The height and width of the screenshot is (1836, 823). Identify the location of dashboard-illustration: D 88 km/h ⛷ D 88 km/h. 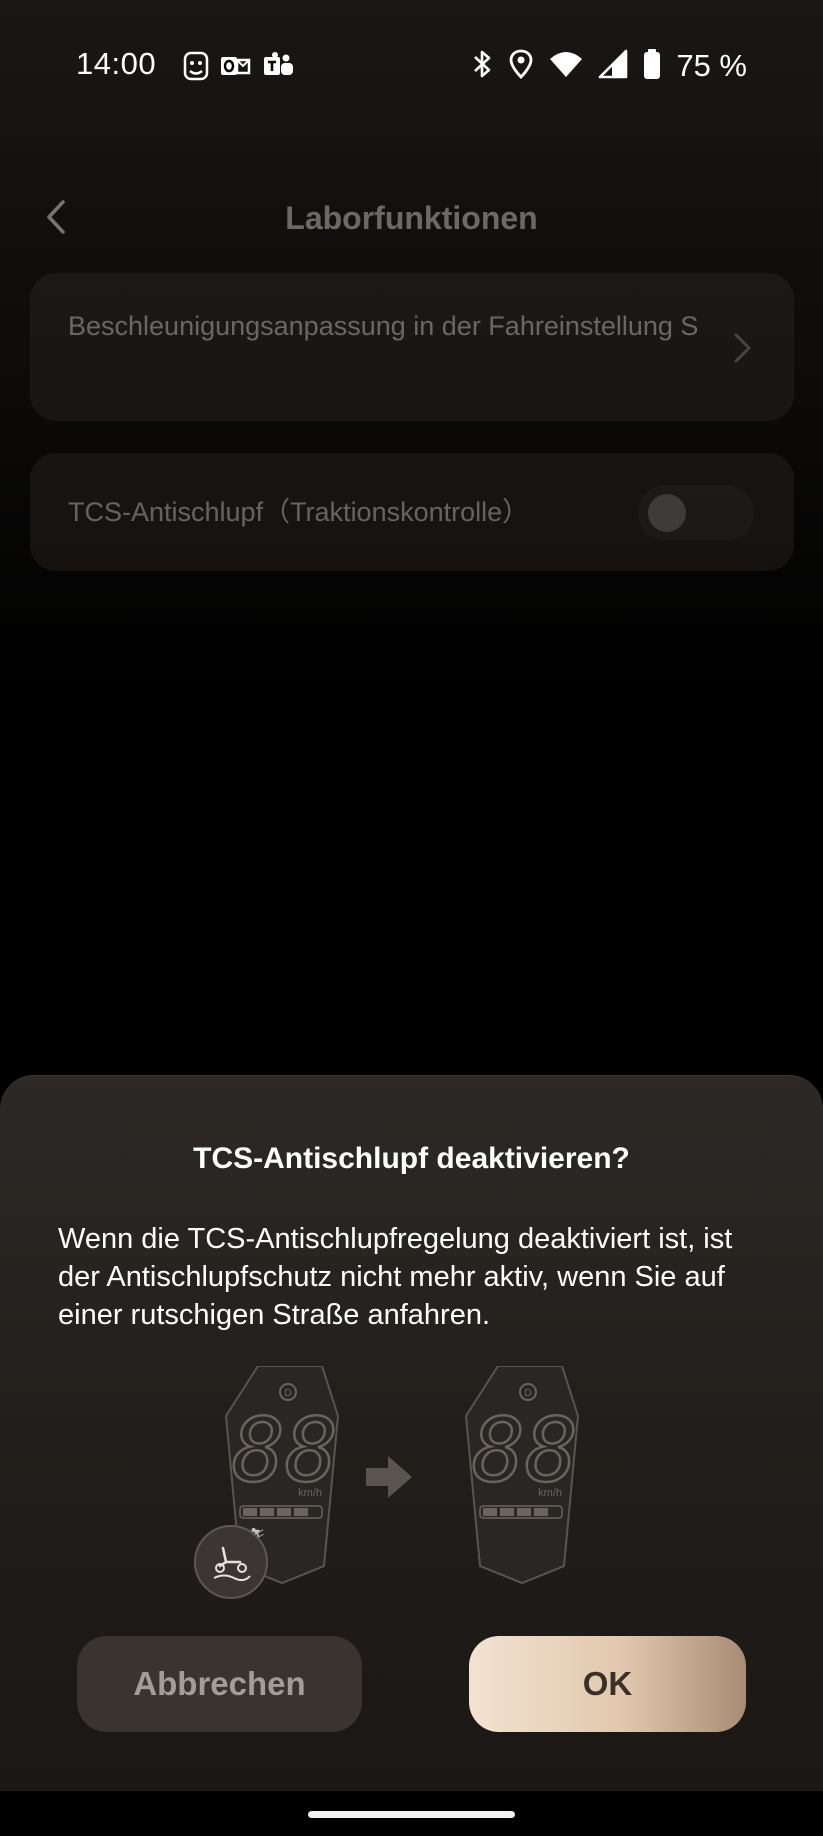
(386, 1482).